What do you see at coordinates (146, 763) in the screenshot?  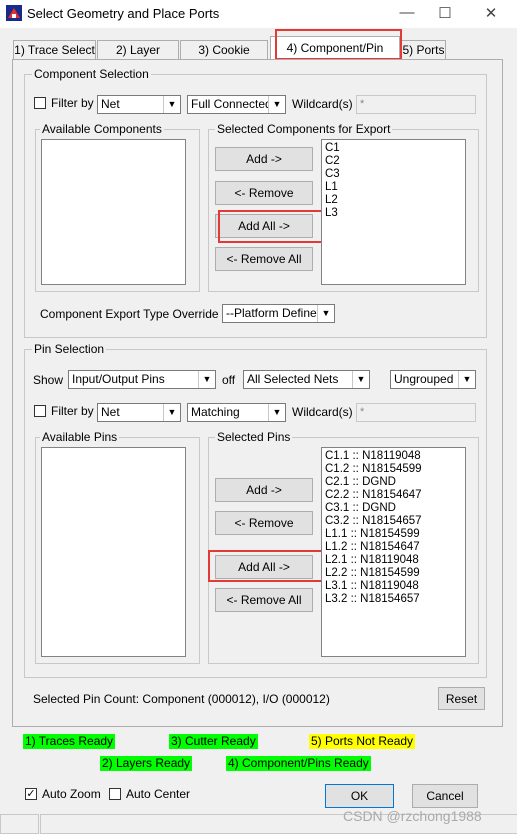 I see `status-layers: 2) Layers Ready` at bounding box center [146, 763].